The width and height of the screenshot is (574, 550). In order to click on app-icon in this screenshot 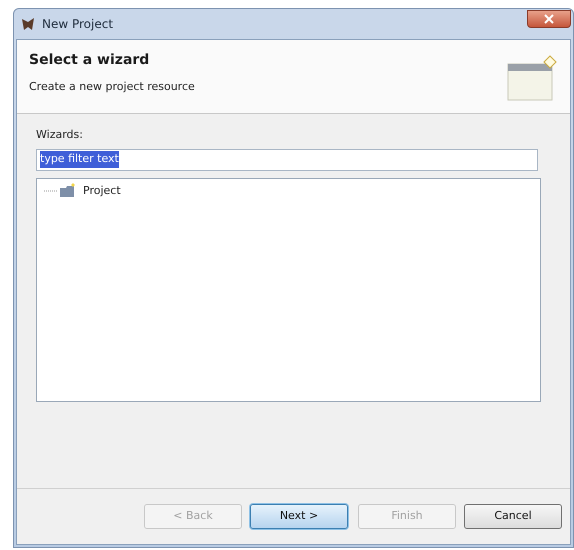, I will do `click(28, 24)`.